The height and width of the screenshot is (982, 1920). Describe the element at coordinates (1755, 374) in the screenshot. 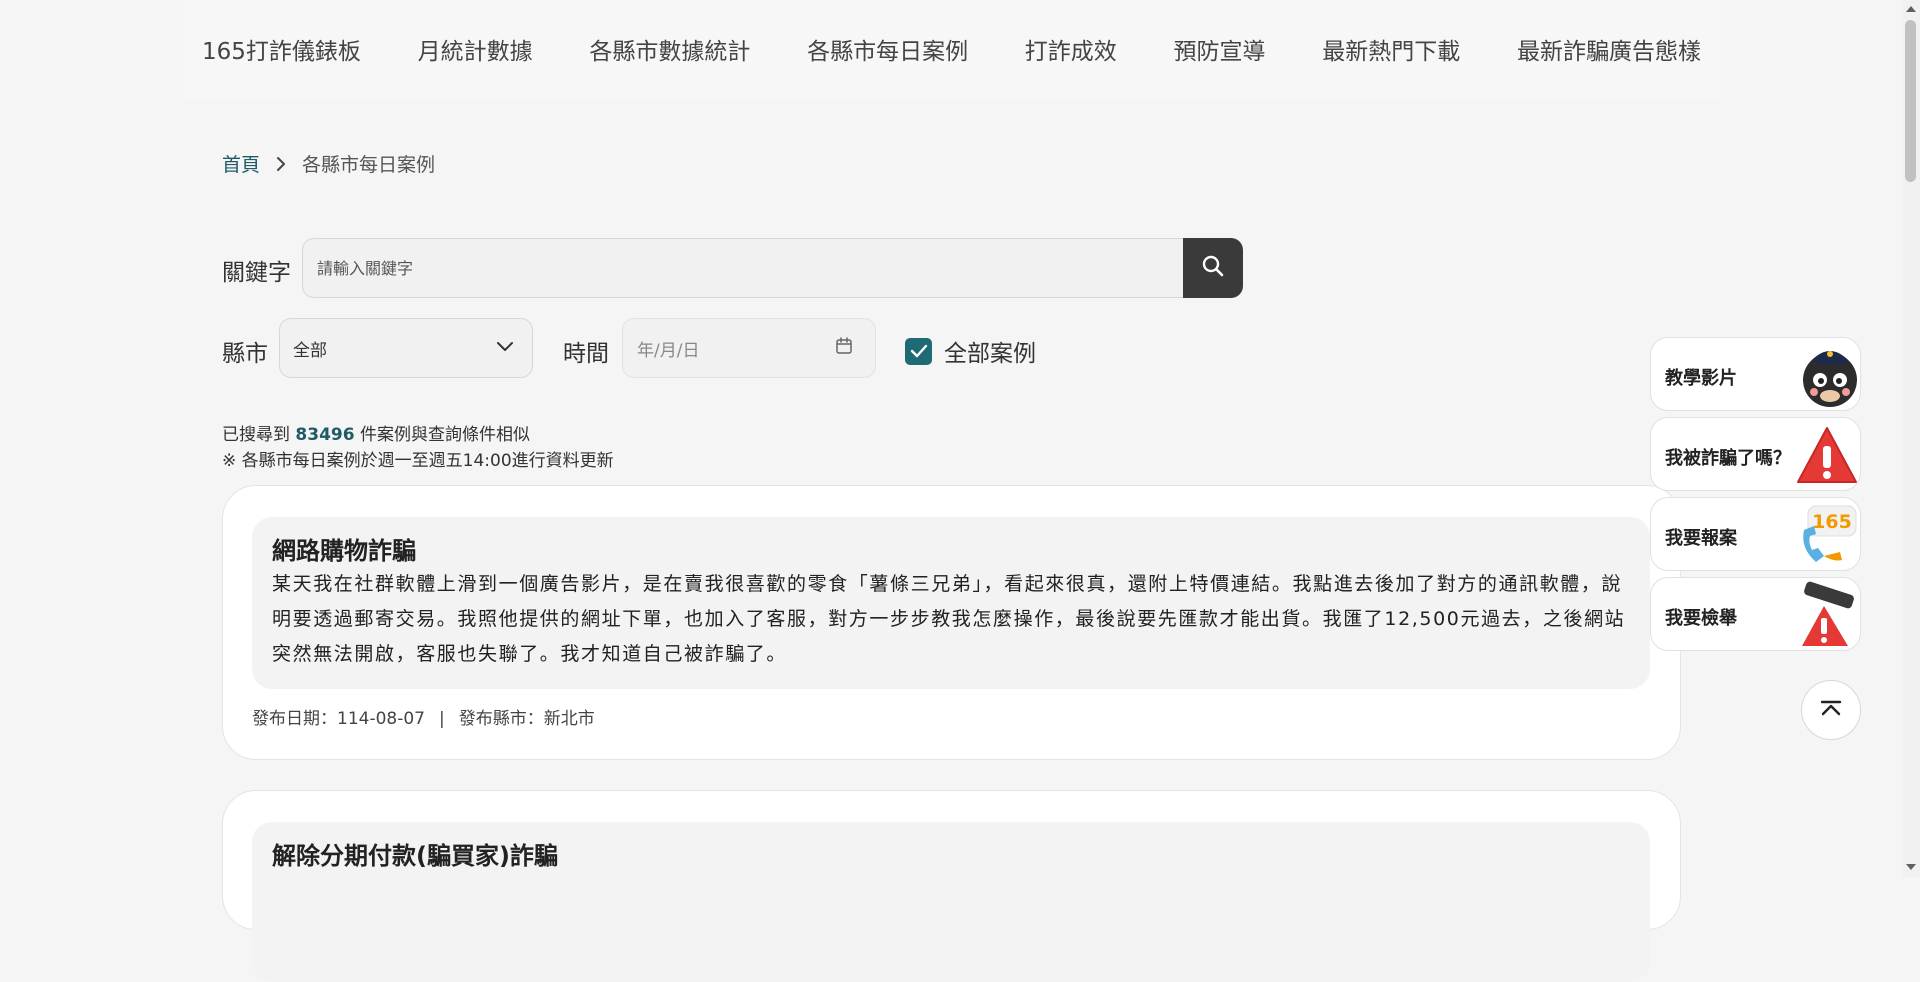

I see `side-button-tutorial-video: 教學影片` at that location.